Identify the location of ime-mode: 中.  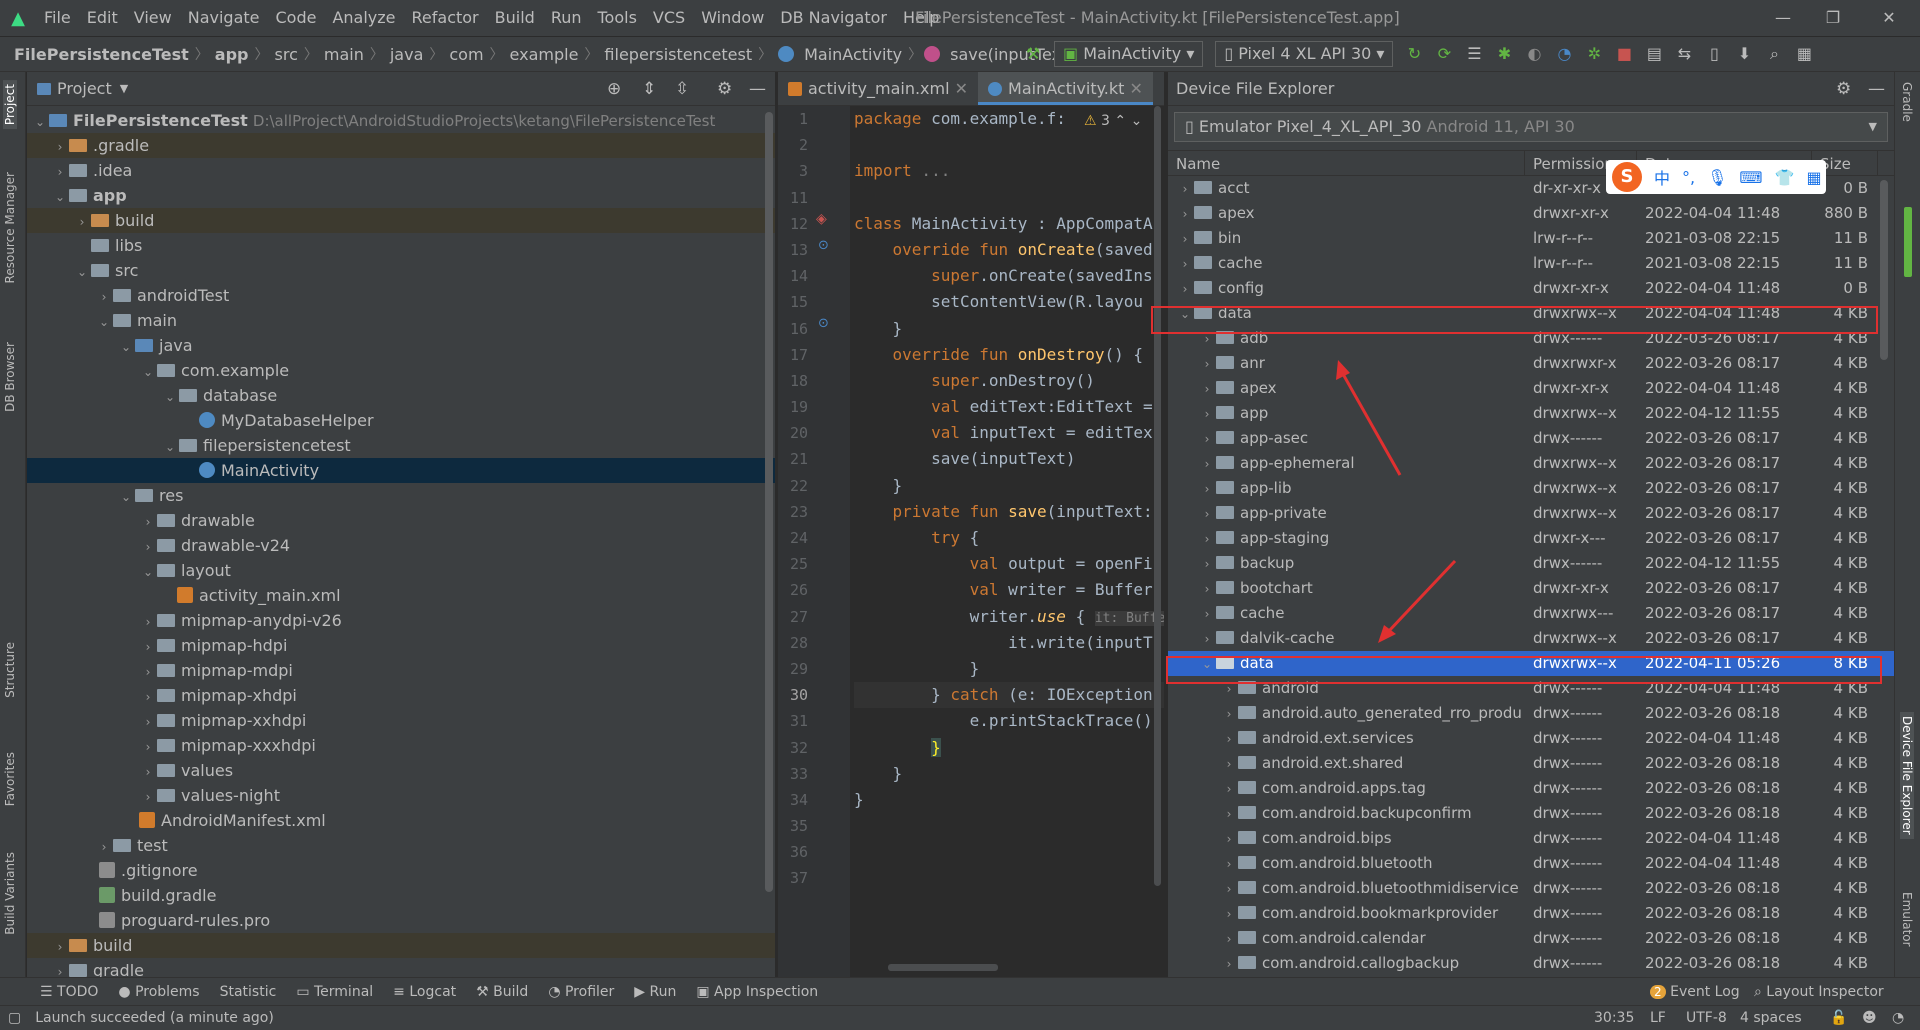
(1662, 177).